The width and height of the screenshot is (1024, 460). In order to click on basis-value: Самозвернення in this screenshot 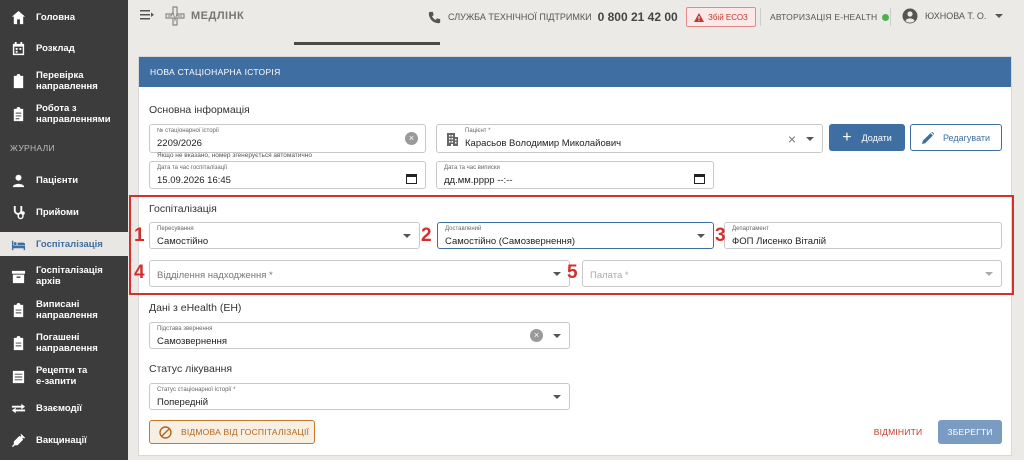, I will do `click(192, 341)`.